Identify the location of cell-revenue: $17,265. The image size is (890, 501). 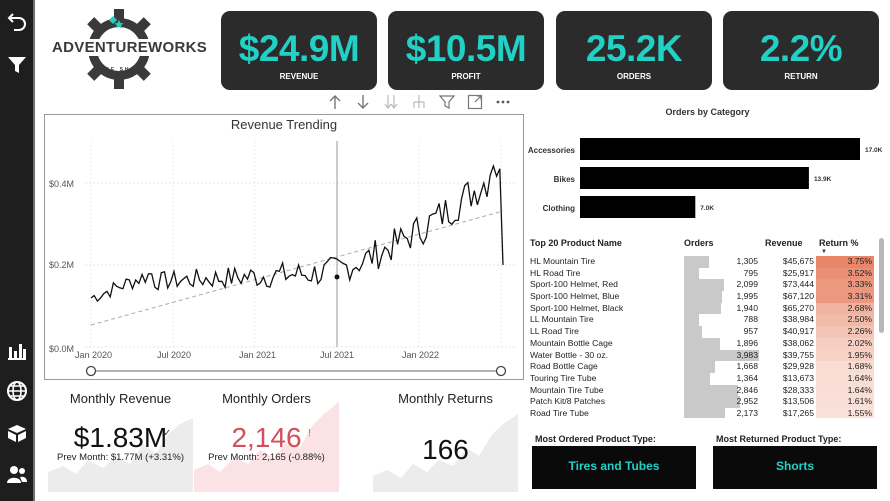
(798, 412).